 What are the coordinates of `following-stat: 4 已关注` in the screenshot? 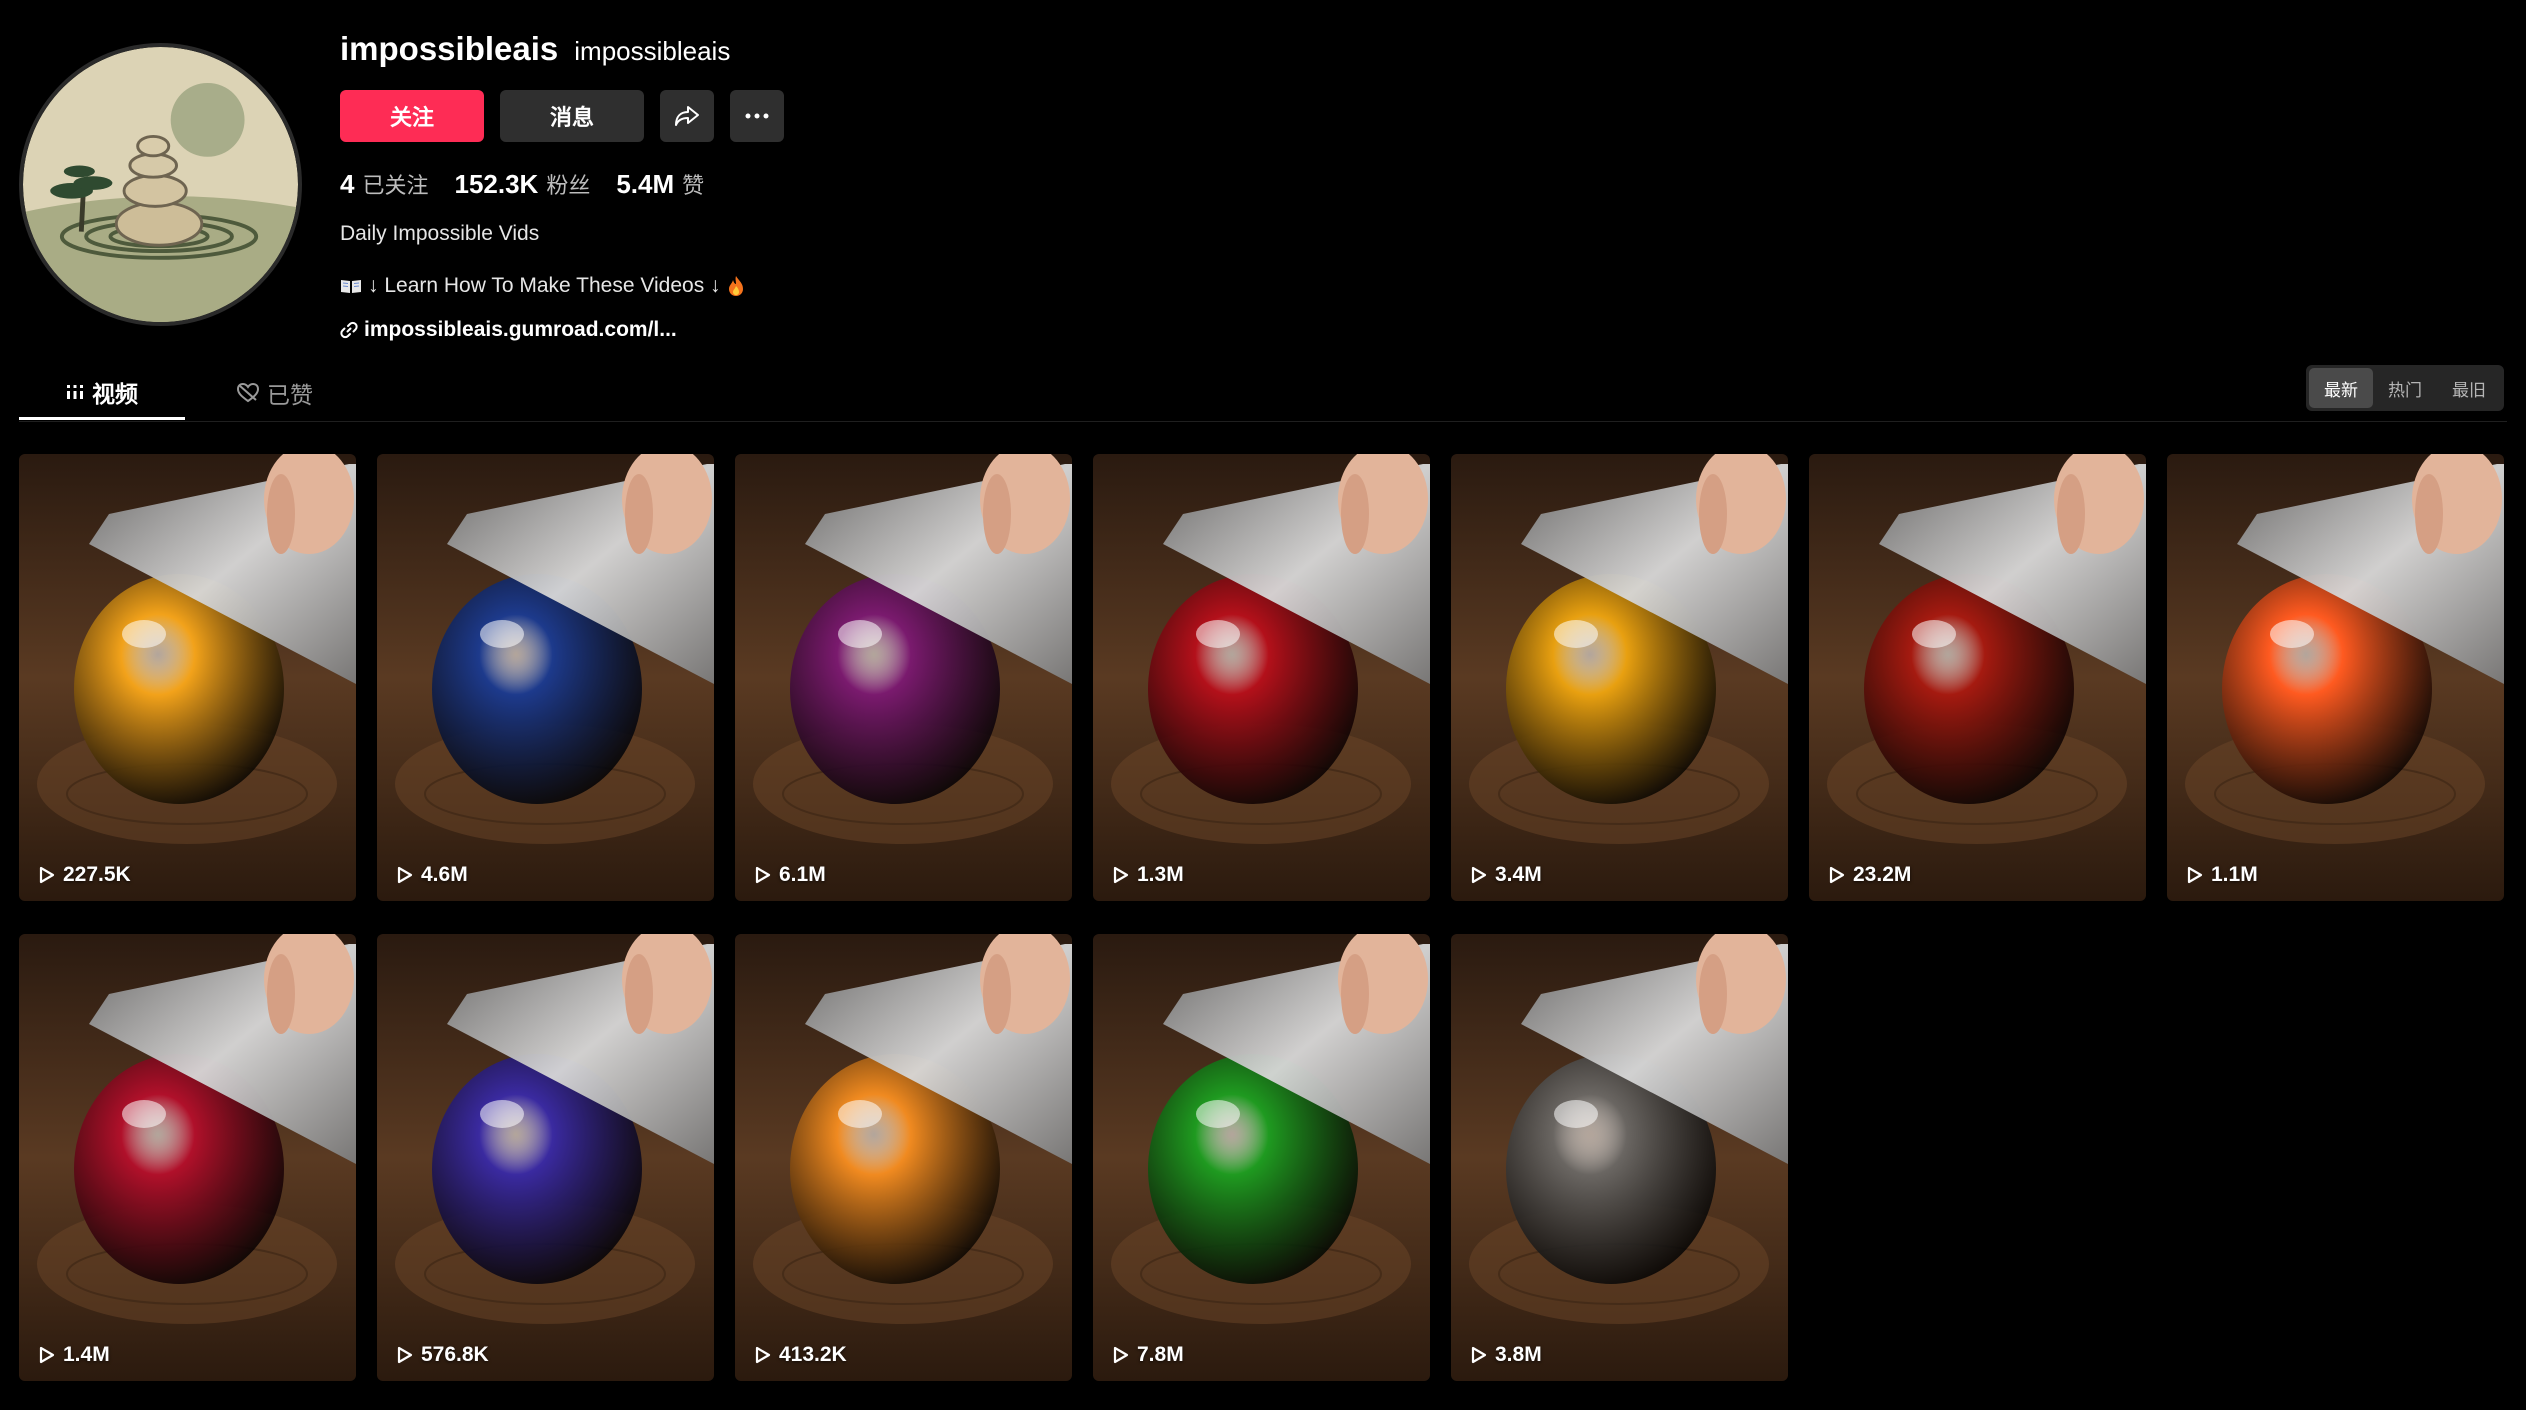 It's located at (384, 184).